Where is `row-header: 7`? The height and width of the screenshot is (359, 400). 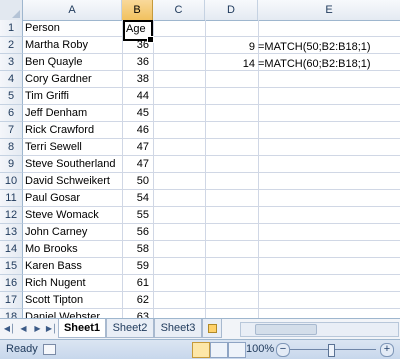 row-header: 7 is located at coordinates (11, 130).